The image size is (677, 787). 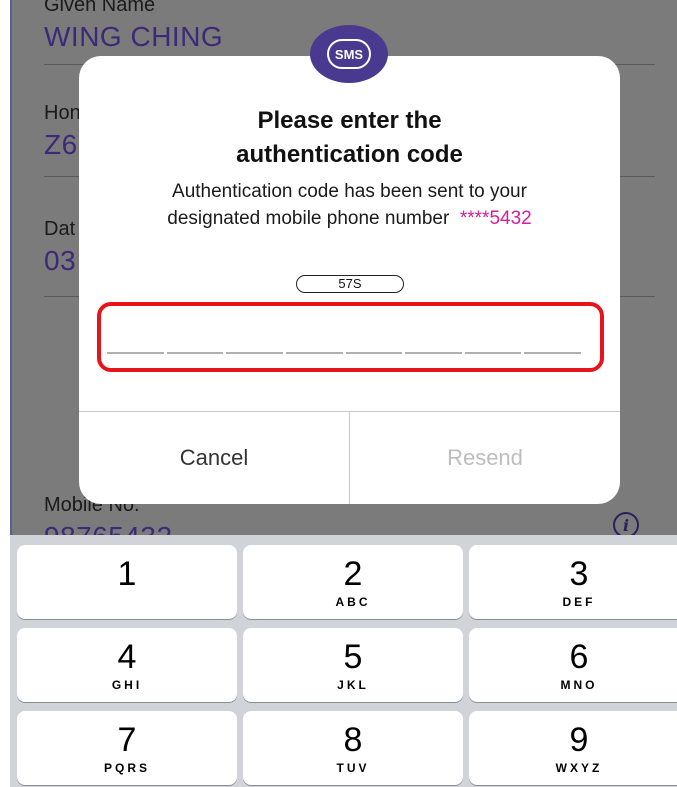 I want to click on dialog-title-line1: Please enter the, so click(x=349, y=120).